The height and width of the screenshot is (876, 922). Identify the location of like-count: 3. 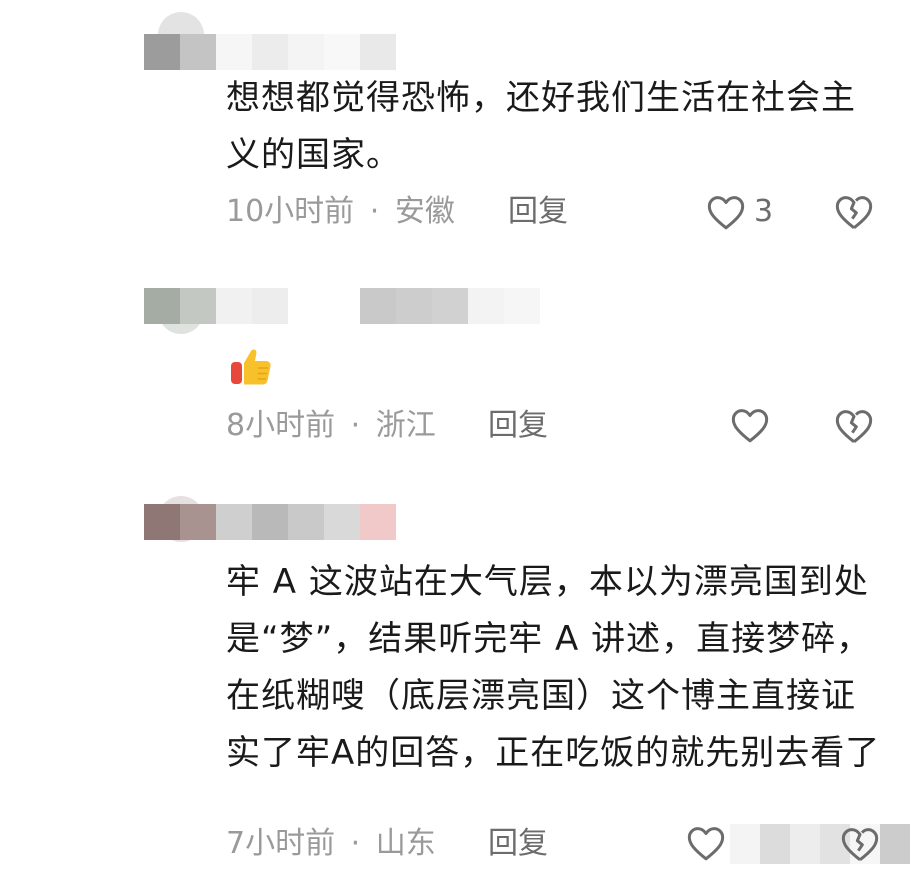
(764, 211).